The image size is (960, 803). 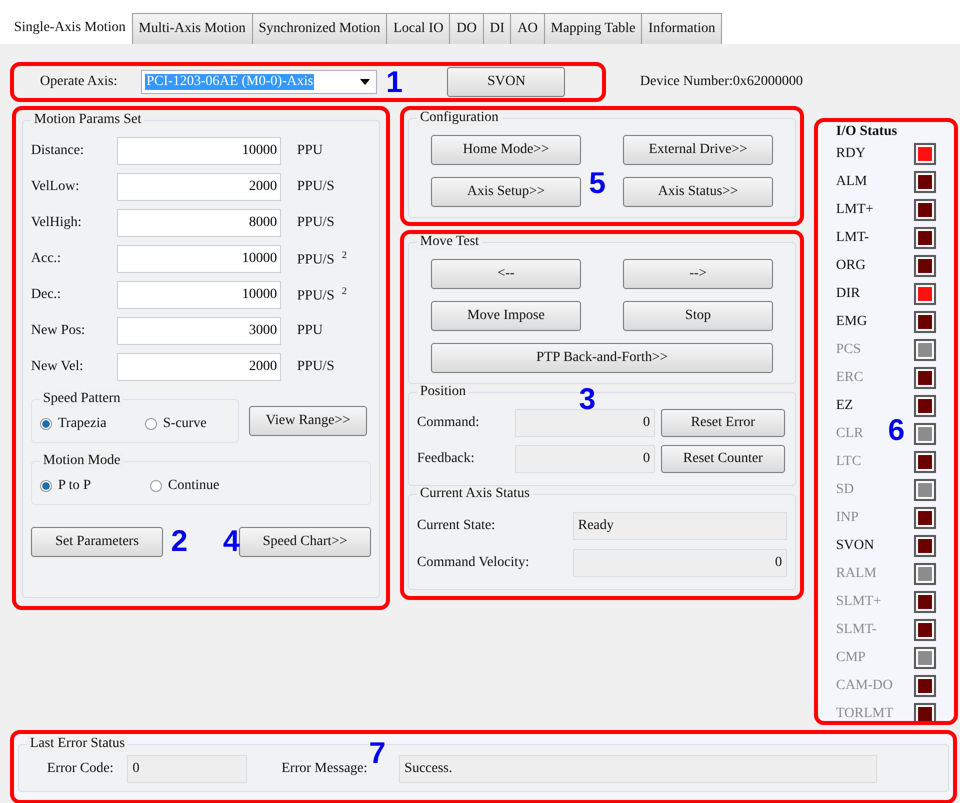 What do you see at coordinates (852, 182) in the screenshot?
I see `signal-label: ALM` at bounding box center [852, 182].